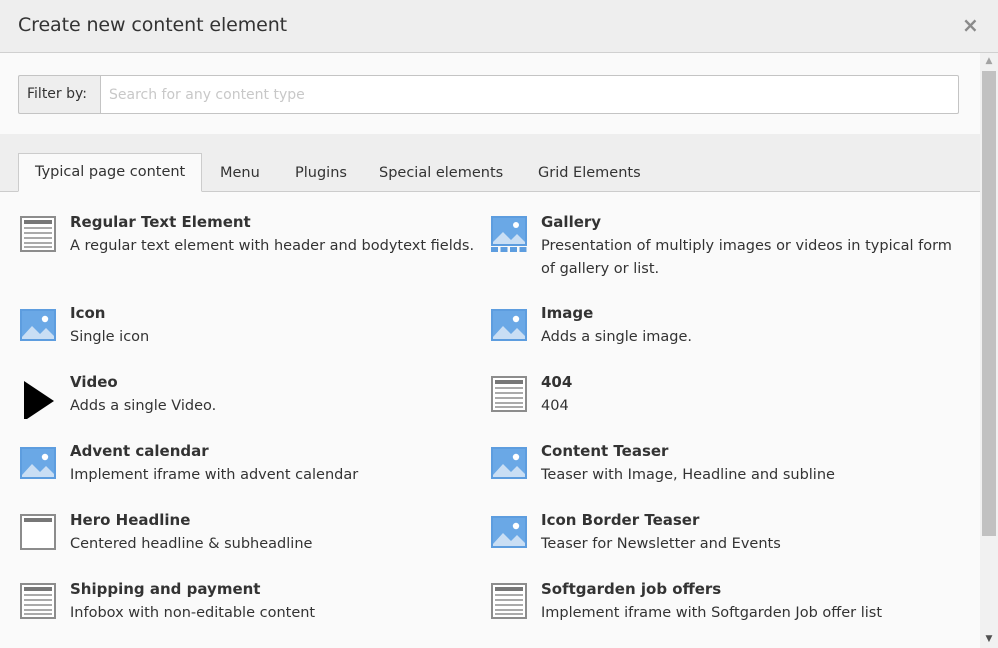 The height and width of the screenshot is (648, 998). What do you see at coordinates (321, 173) in the screenshot?
I see `tab-plugins: Plugins` at bounding box center [321, 173].